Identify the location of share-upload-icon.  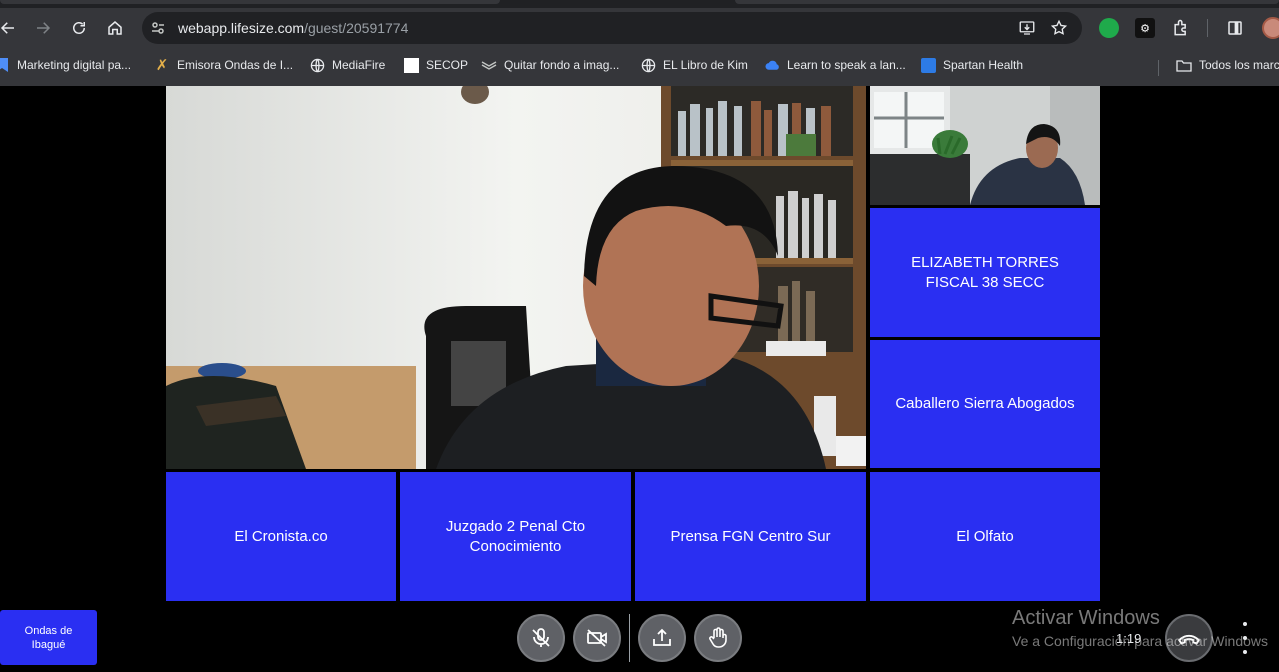
(662, 637).